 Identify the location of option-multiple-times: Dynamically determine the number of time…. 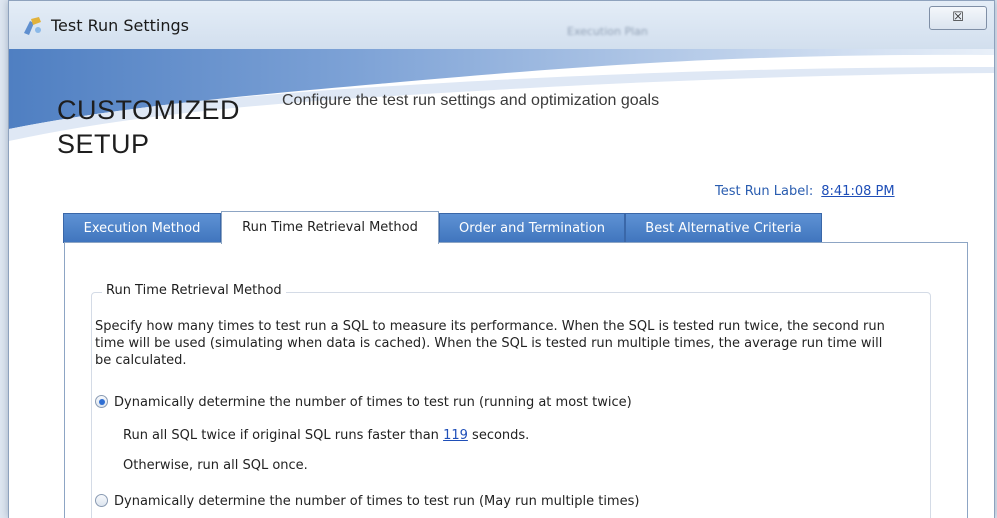
(367, 501).